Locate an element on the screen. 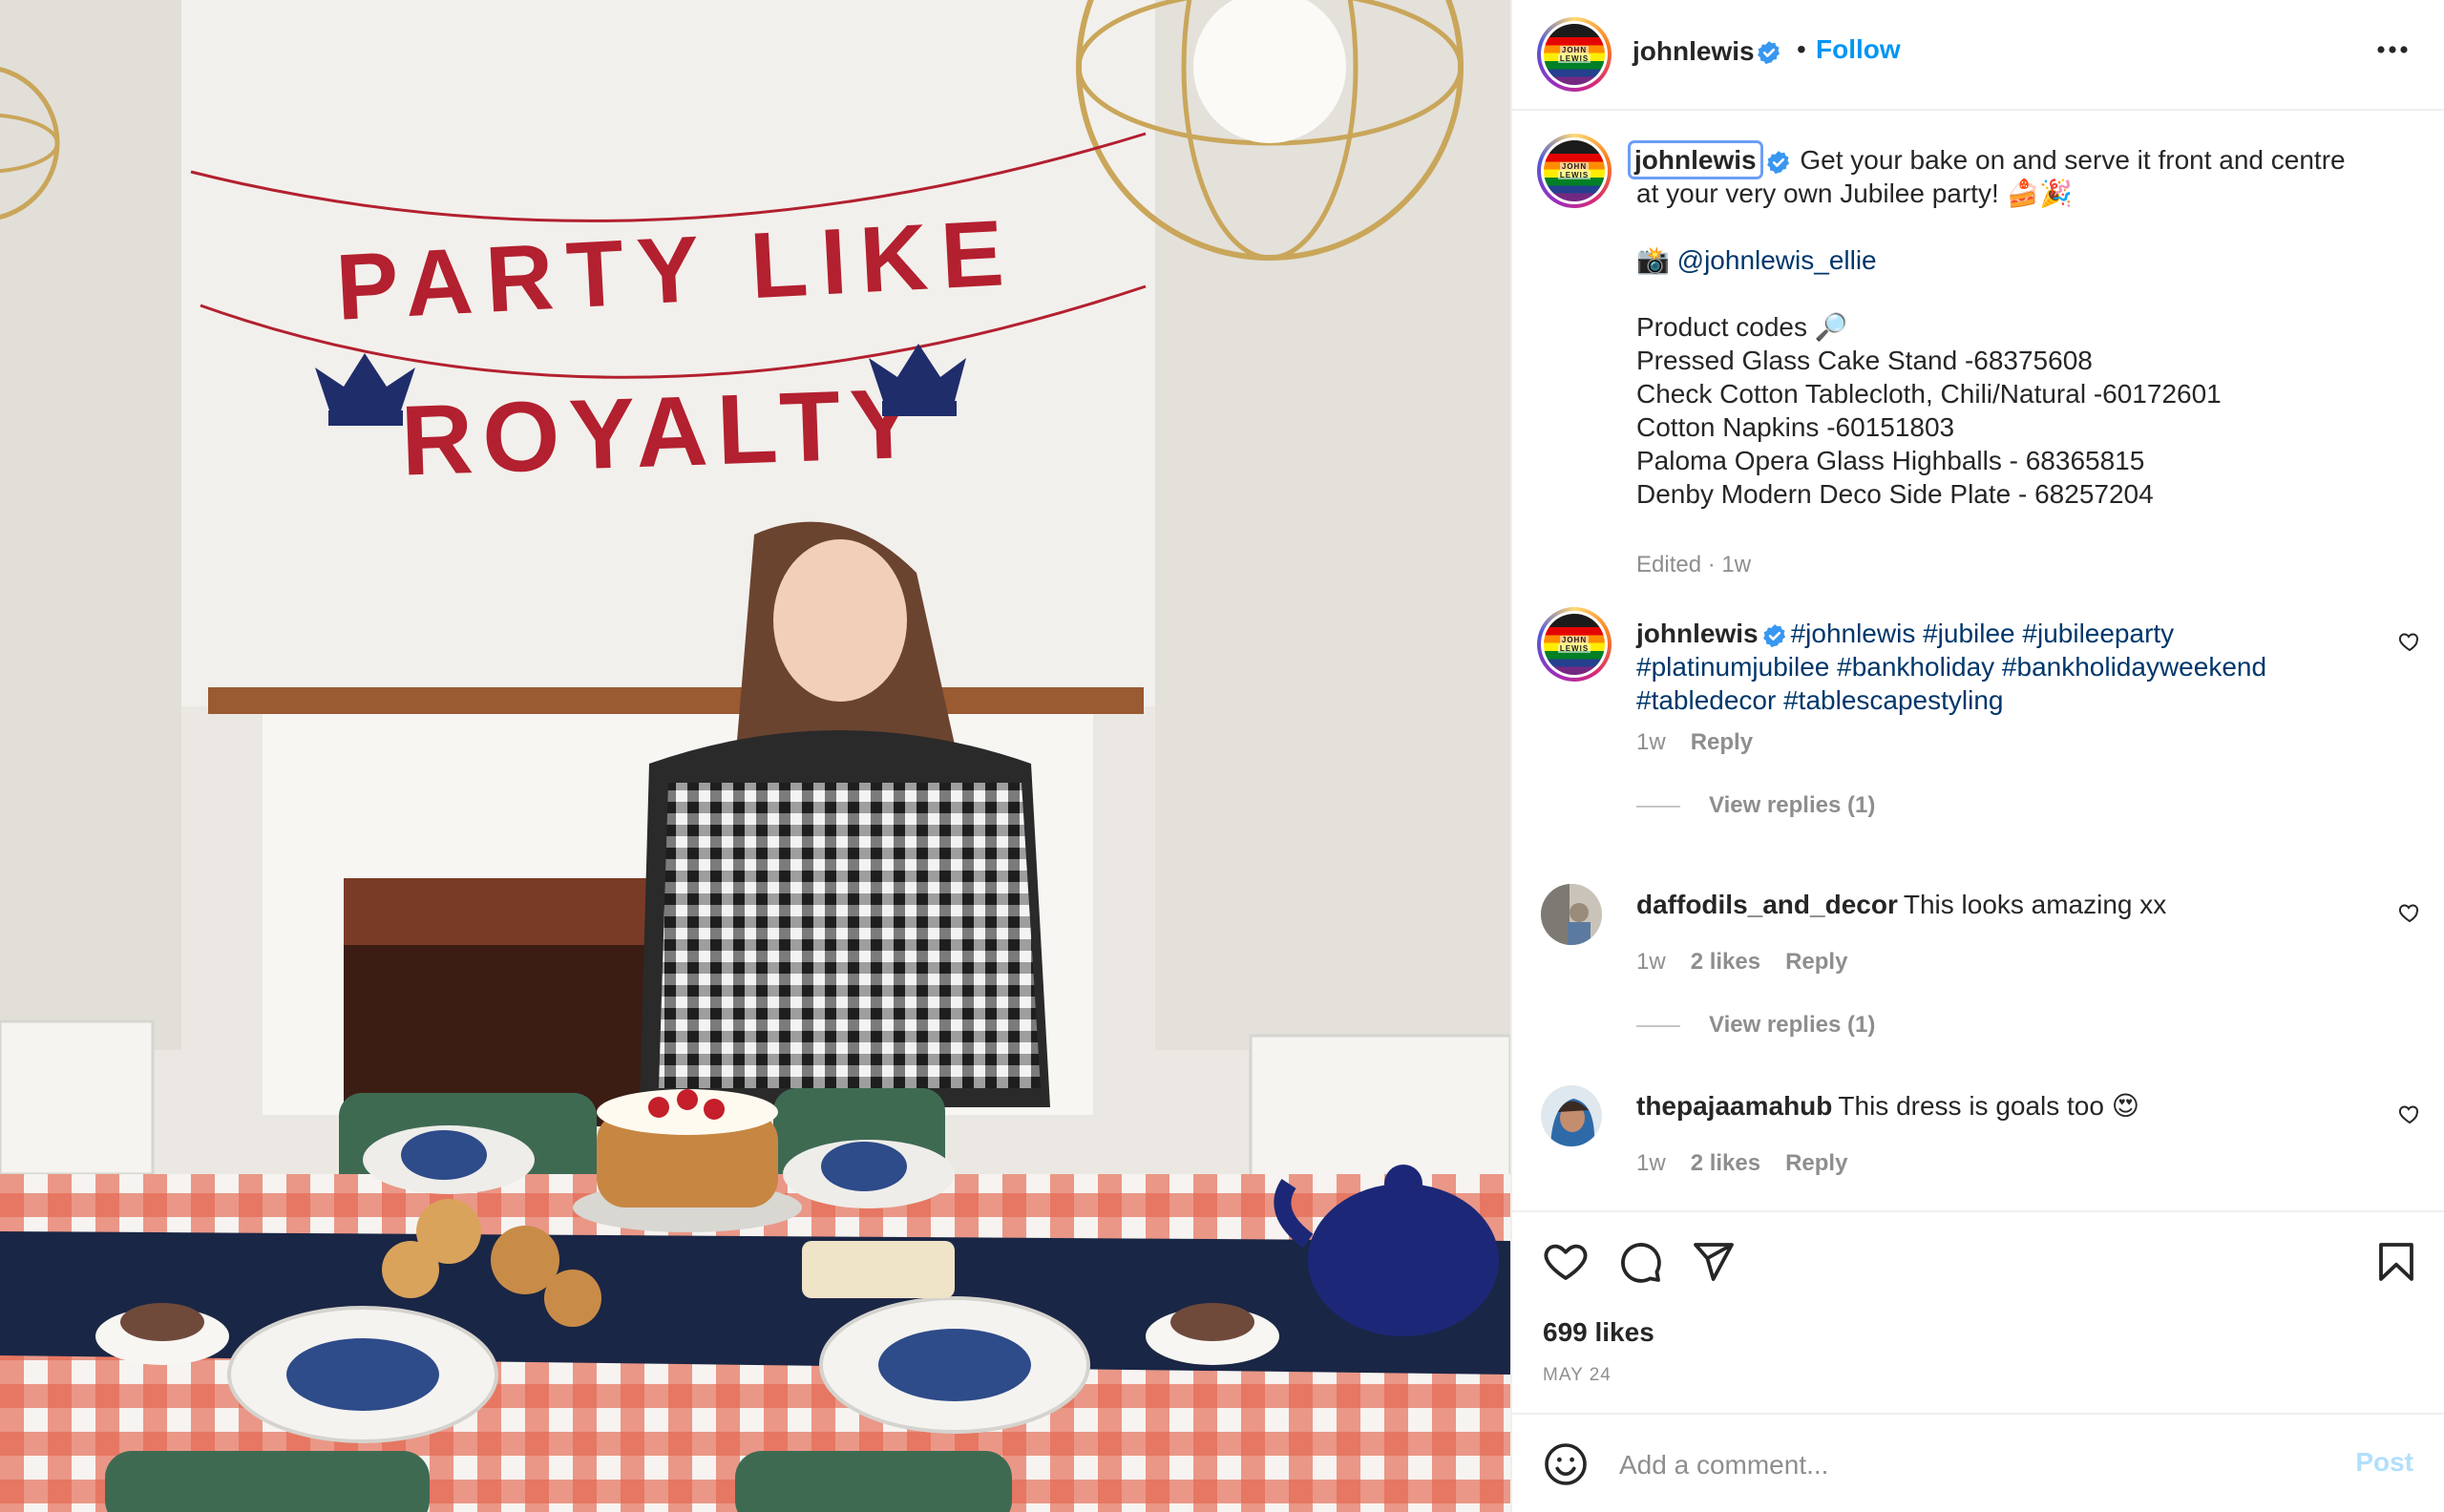 The image size is (2444, 1512). caption-avatar: JOHN LEWIS is located at coordinates (1574, 171).